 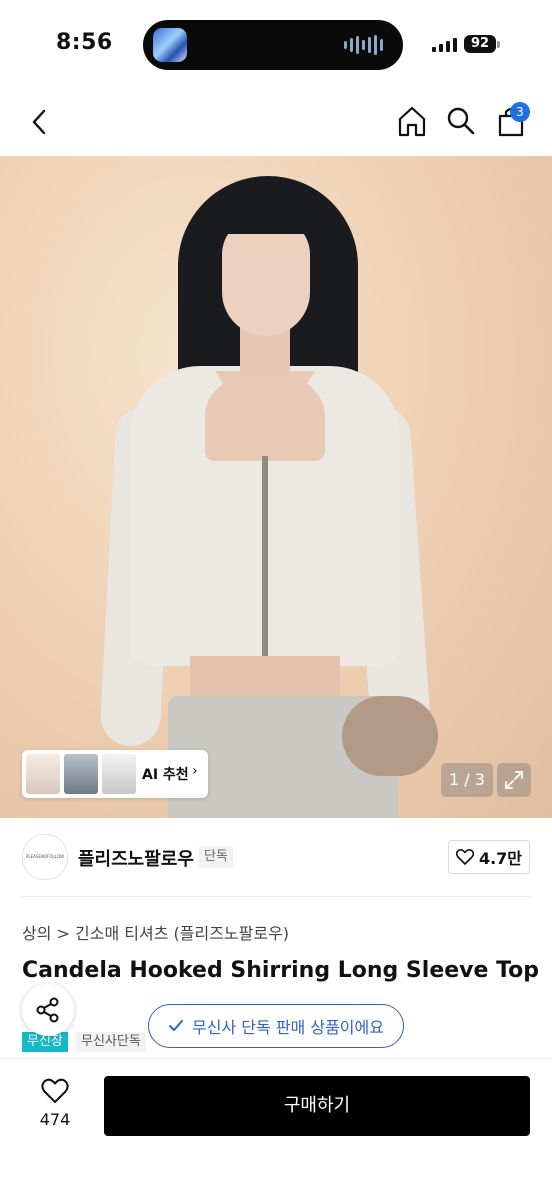 I want to click on brand-exclusive-badge: 단독, so click(x=216, y=857).